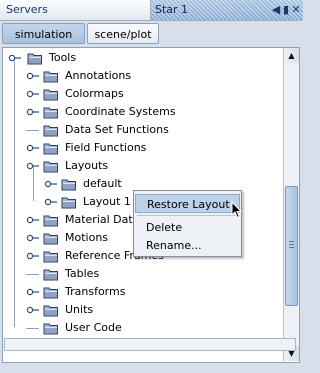  What do you see at coordinates (143, 292) in the screenshot?
I see `tree-item-transforms: Transforms` at bounding box center [143, 292].